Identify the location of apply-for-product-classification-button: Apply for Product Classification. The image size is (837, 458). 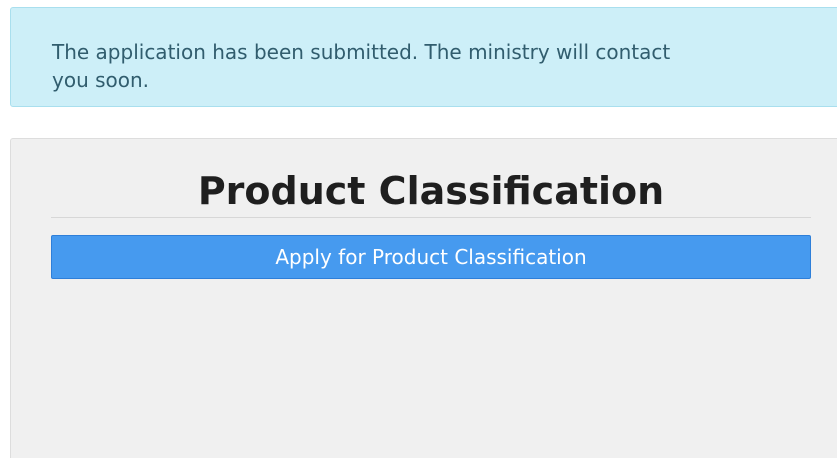
(431, 257).